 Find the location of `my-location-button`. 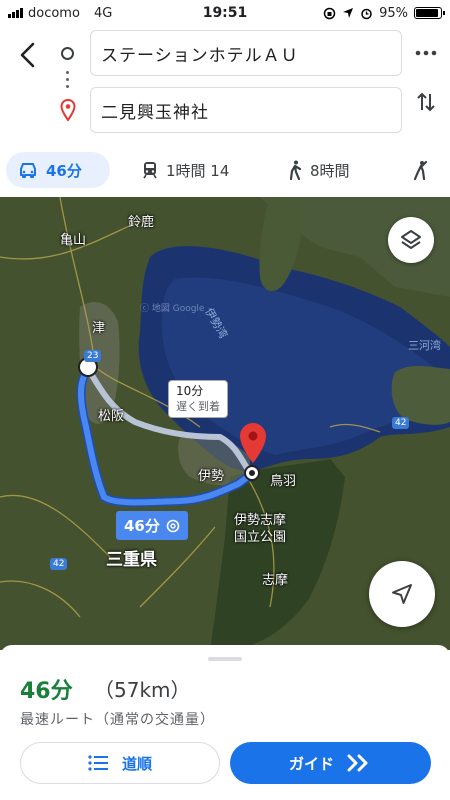

my-location-button is located at coordinates (402, 594).